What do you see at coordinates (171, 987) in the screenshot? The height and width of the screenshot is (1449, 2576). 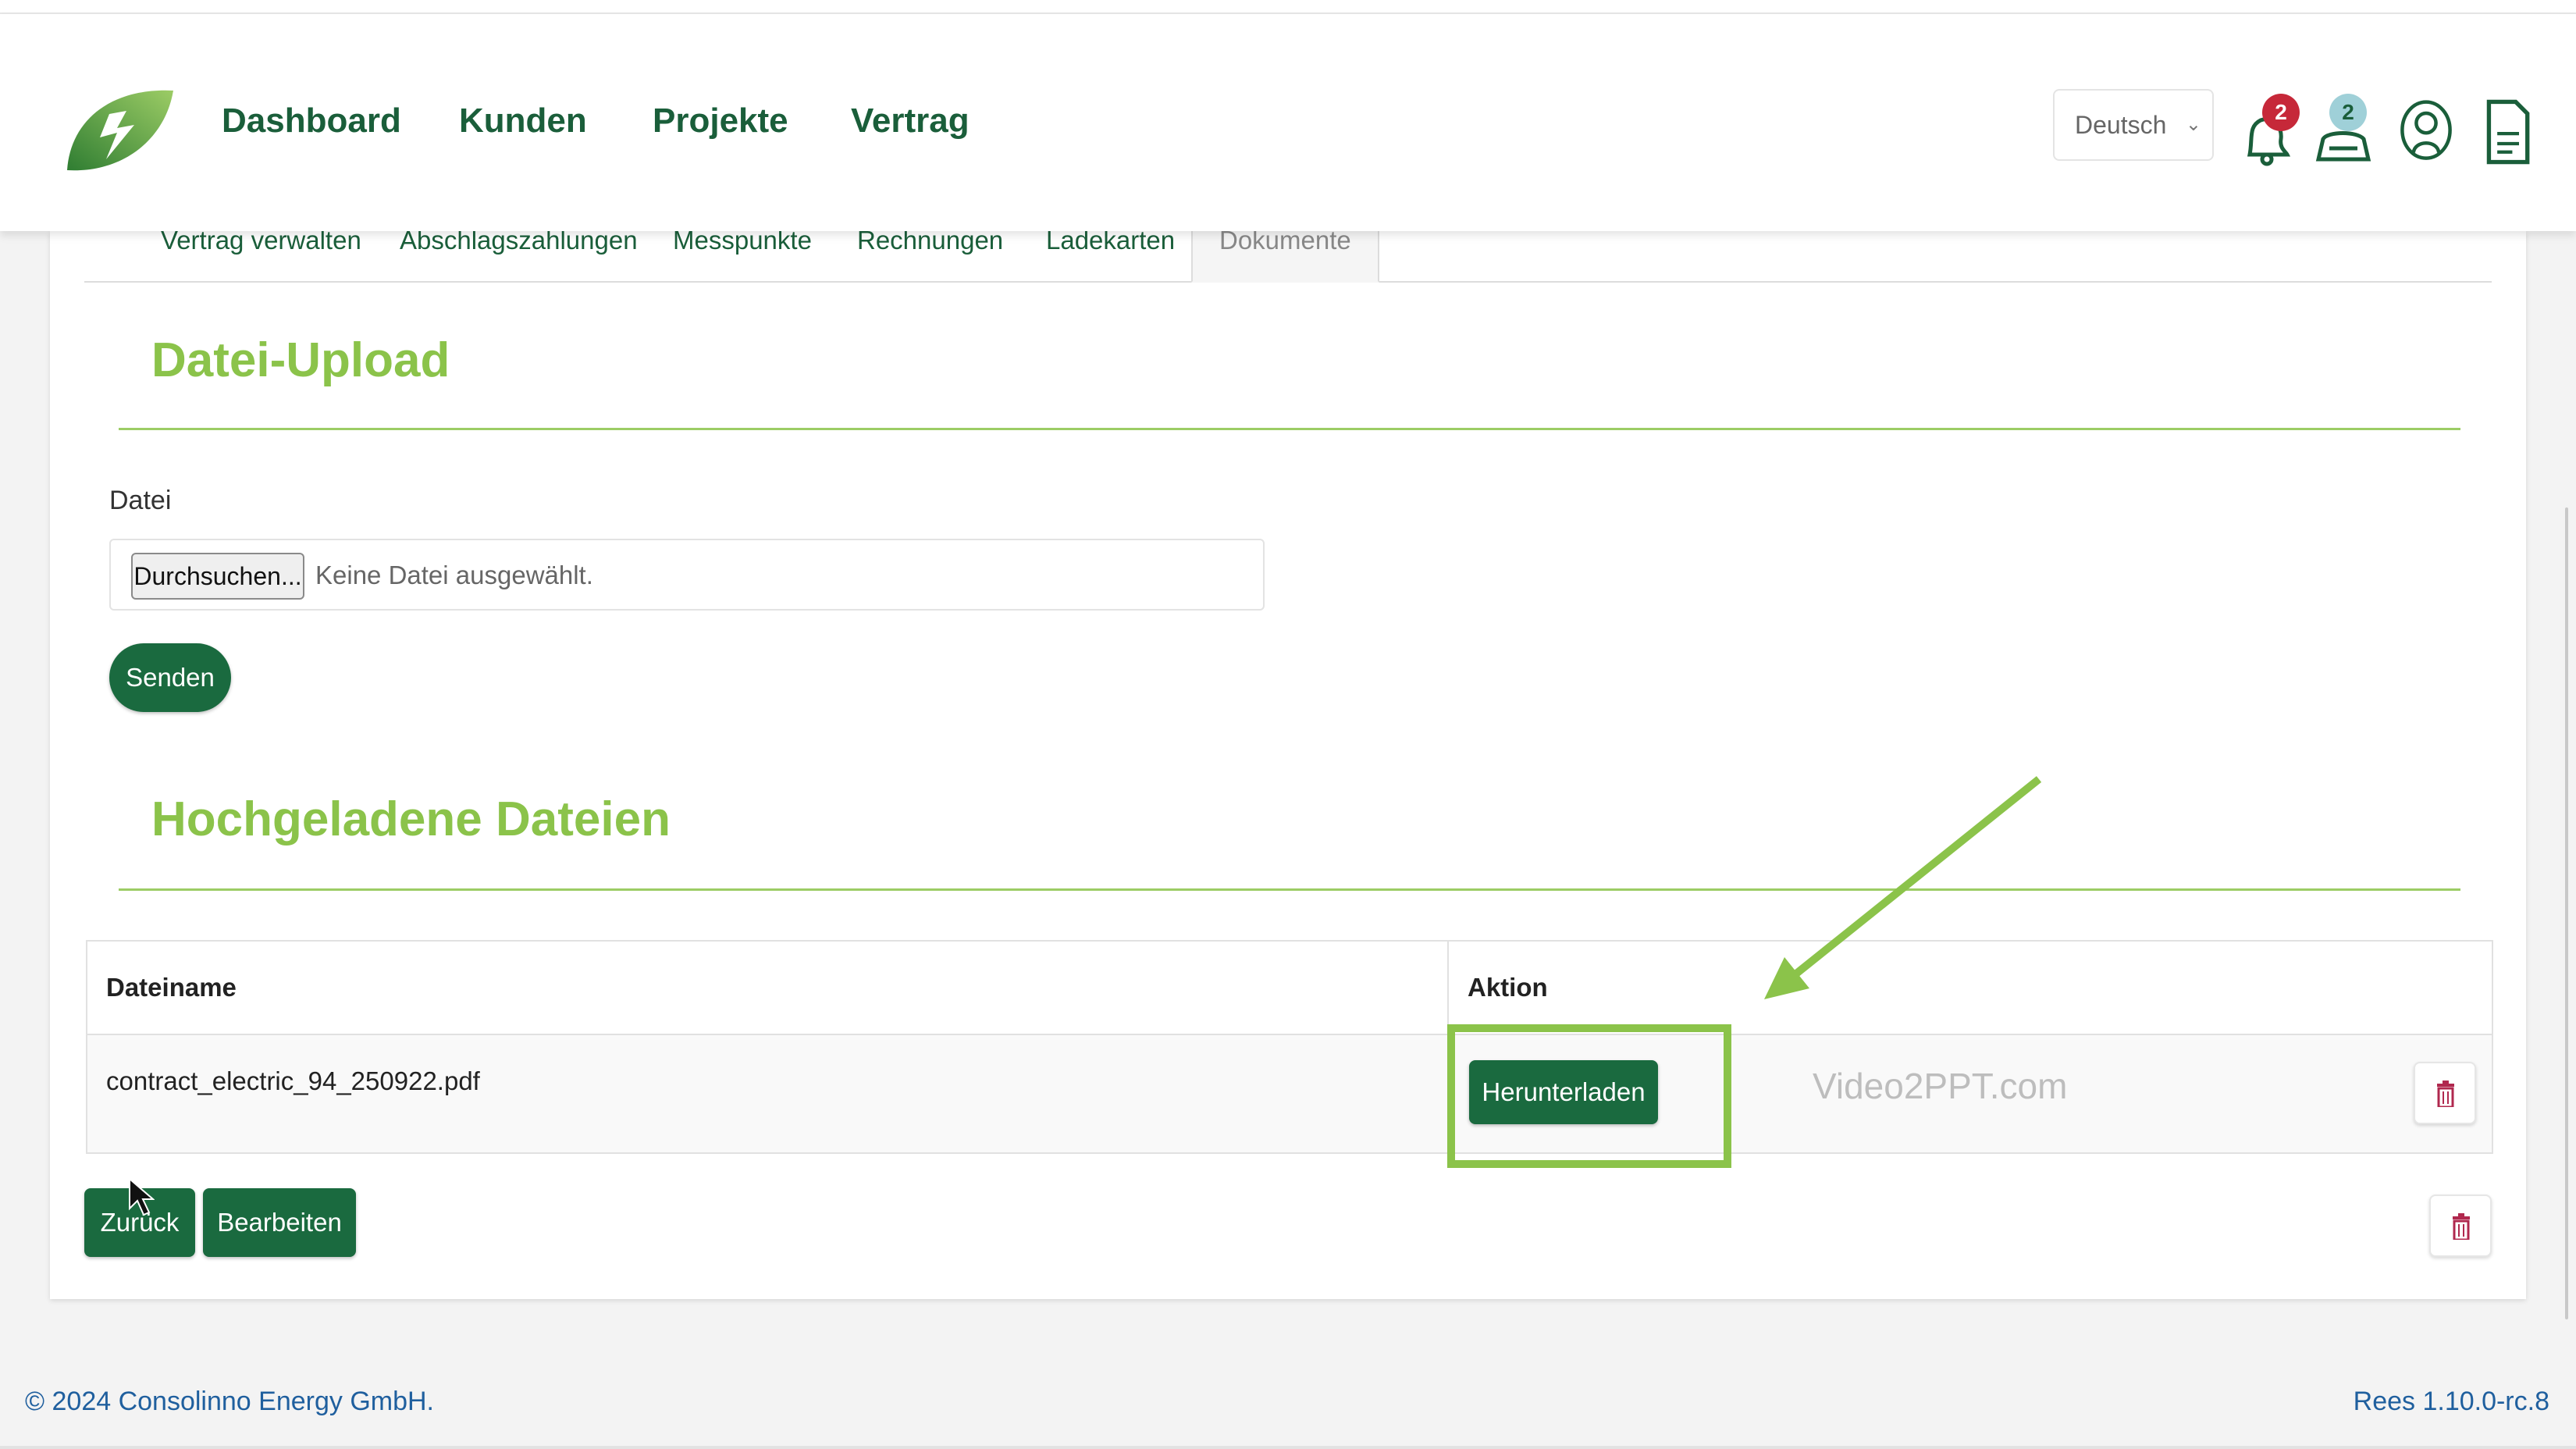 I see `column-header-dateiname: Dateiname` at bounding box center [171, 987].